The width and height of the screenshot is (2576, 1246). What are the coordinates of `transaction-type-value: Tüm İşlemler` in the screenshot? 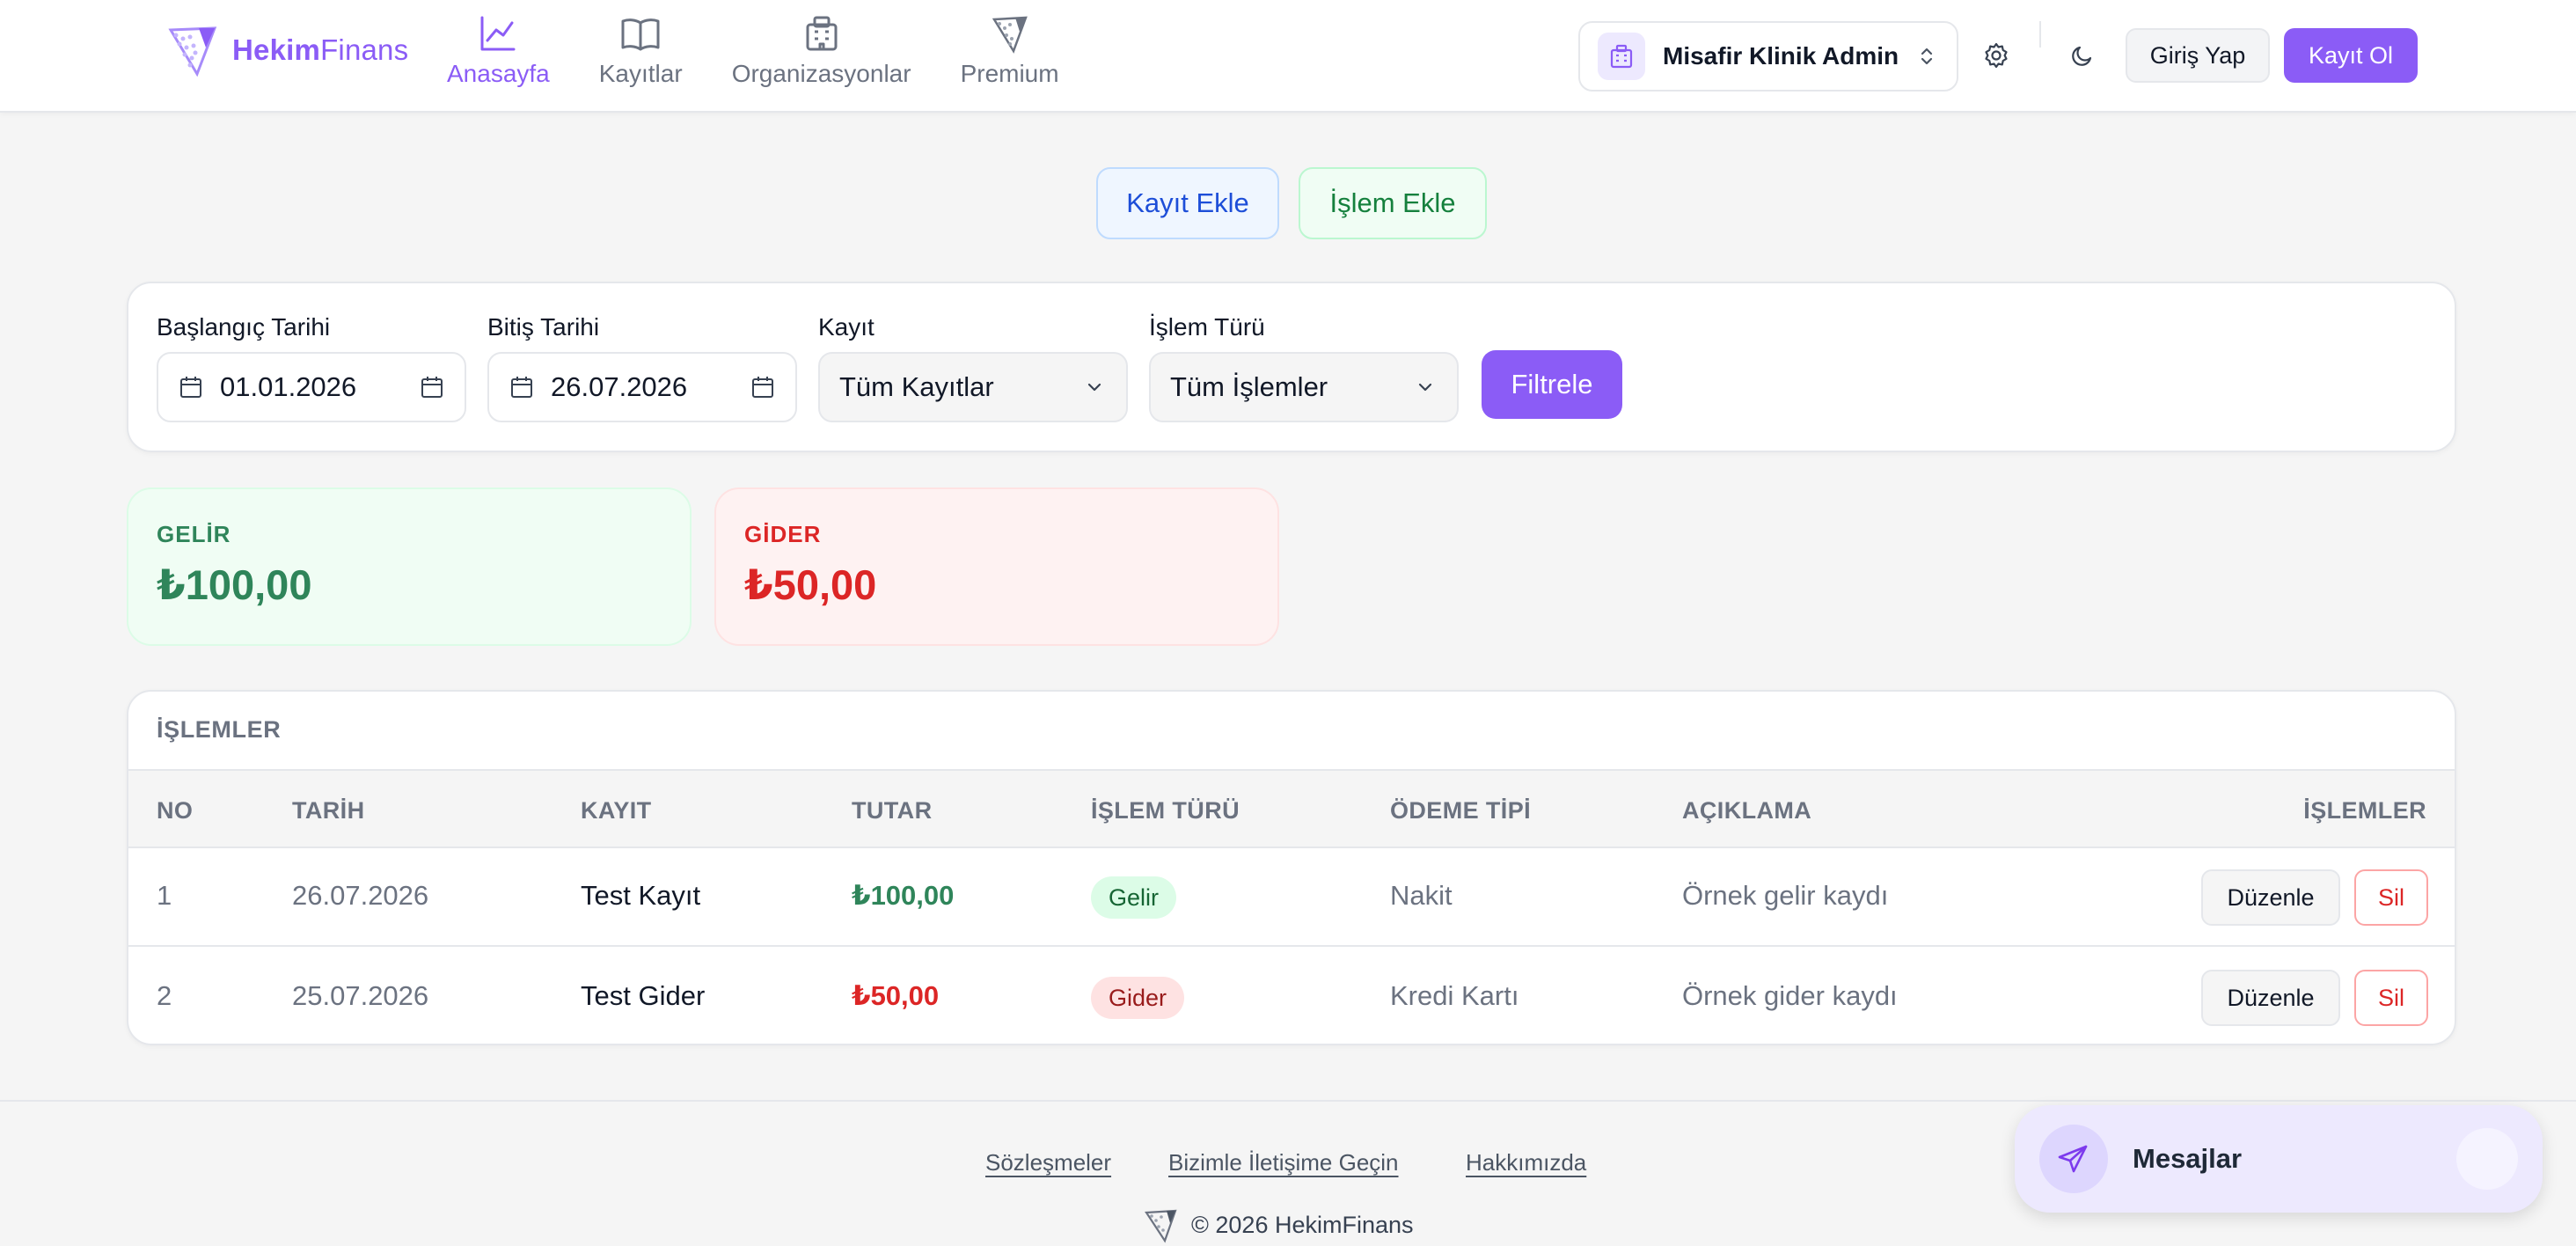 It's located at (1249, 386).